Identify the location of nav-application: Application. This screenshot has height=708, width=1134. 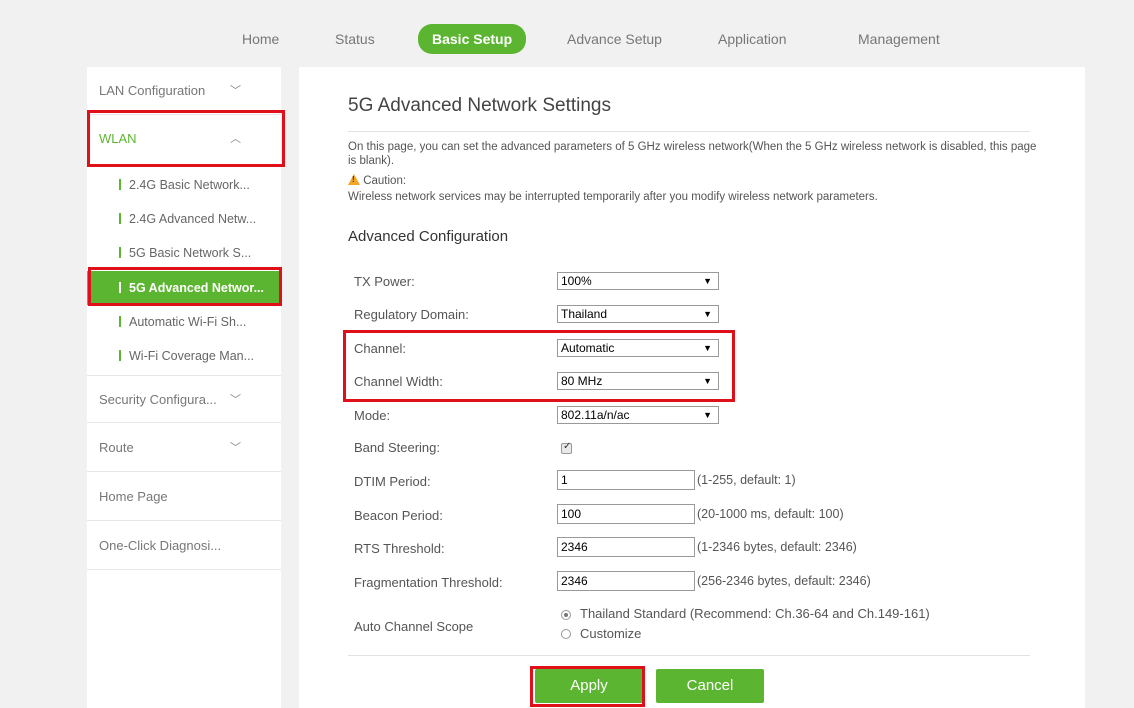
(752, 39).